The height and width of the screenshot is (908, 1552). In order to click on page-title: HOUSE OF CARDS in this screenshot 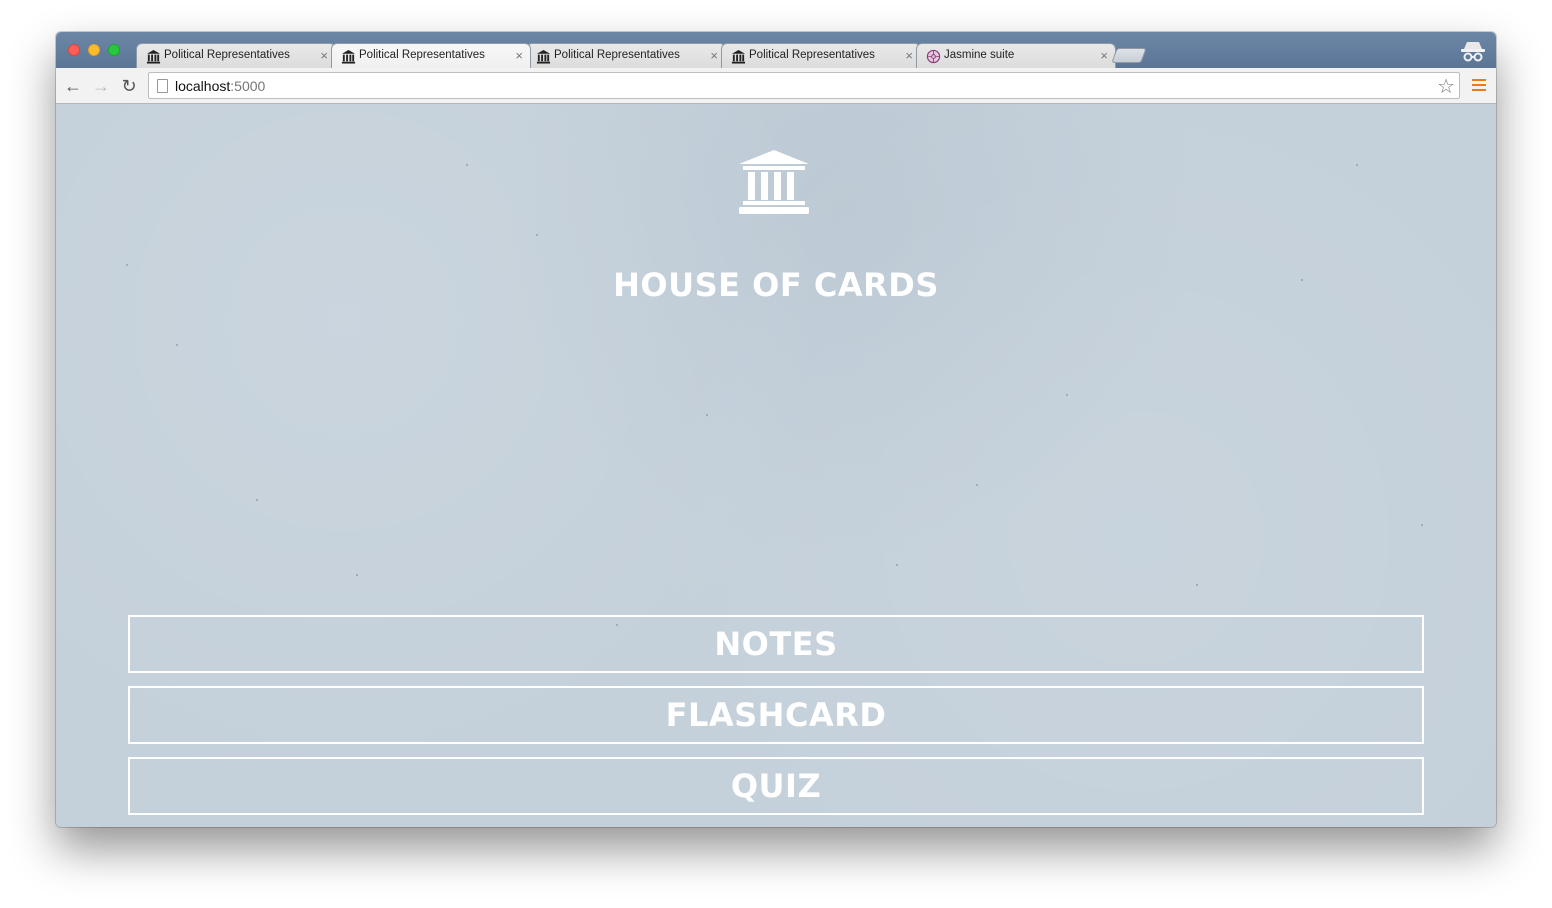, I will do `click(776, 285)`.